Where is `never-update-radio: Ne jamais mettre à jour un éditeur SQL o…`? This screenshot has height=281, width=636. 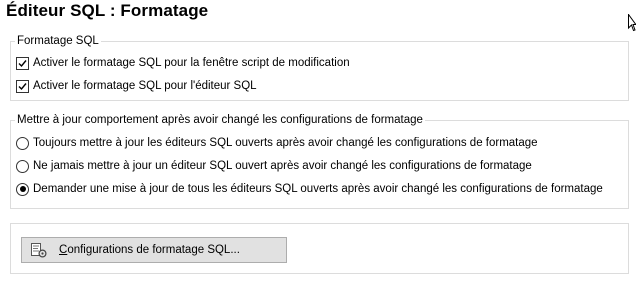 never-update-radio: Ne jamais mettre à jour un éditeur SQL o… is located at coordinates (274, 166).